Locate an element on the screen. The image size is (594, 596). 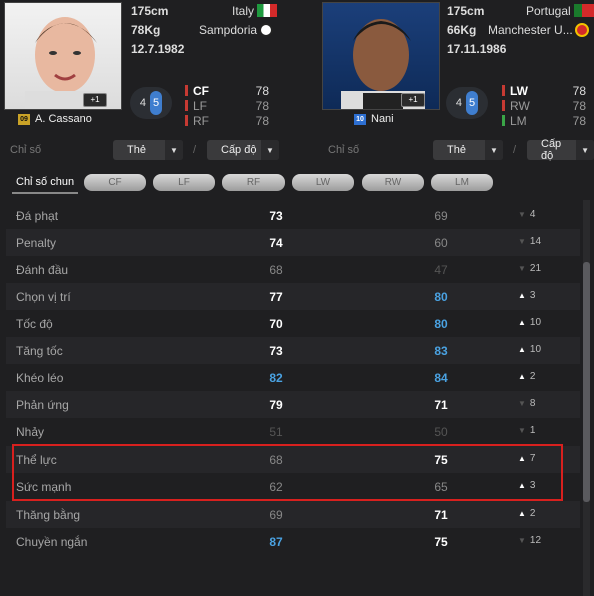
tab-lm: LM is located at coordinates (462, 182).